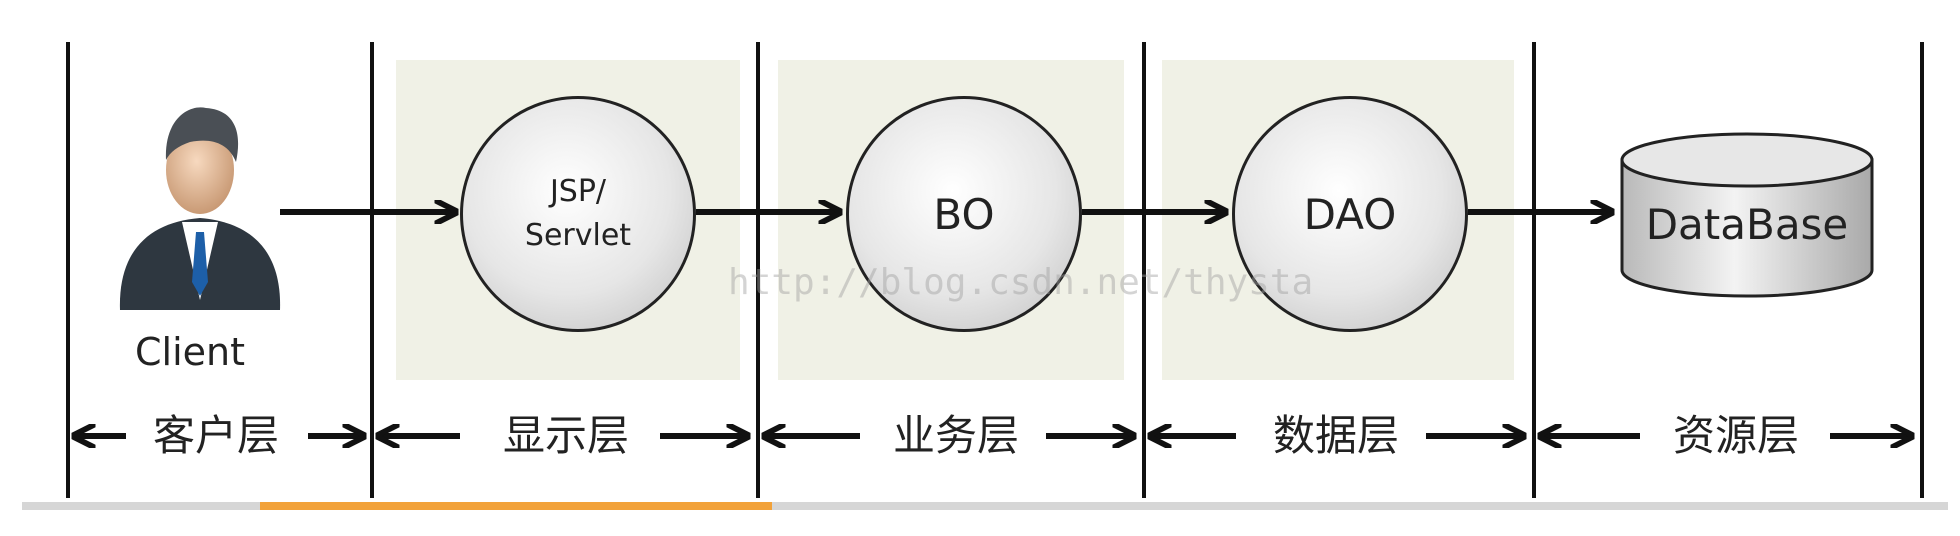  Describe the element at coordinates (516, 506) in the screenshot. I see `bottom-accent-bar` at that location.